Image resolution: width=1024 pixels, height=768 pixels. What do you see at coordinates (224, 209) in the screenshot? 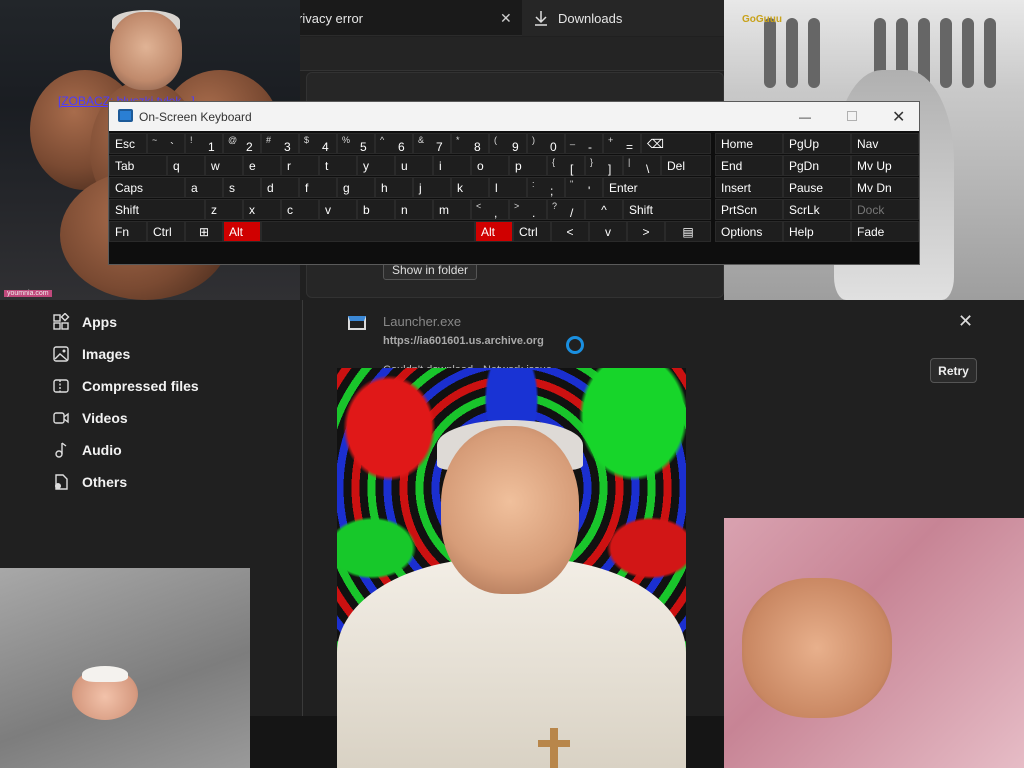
I see `key-row4-1-z: z` at bounding box center [224, 209].